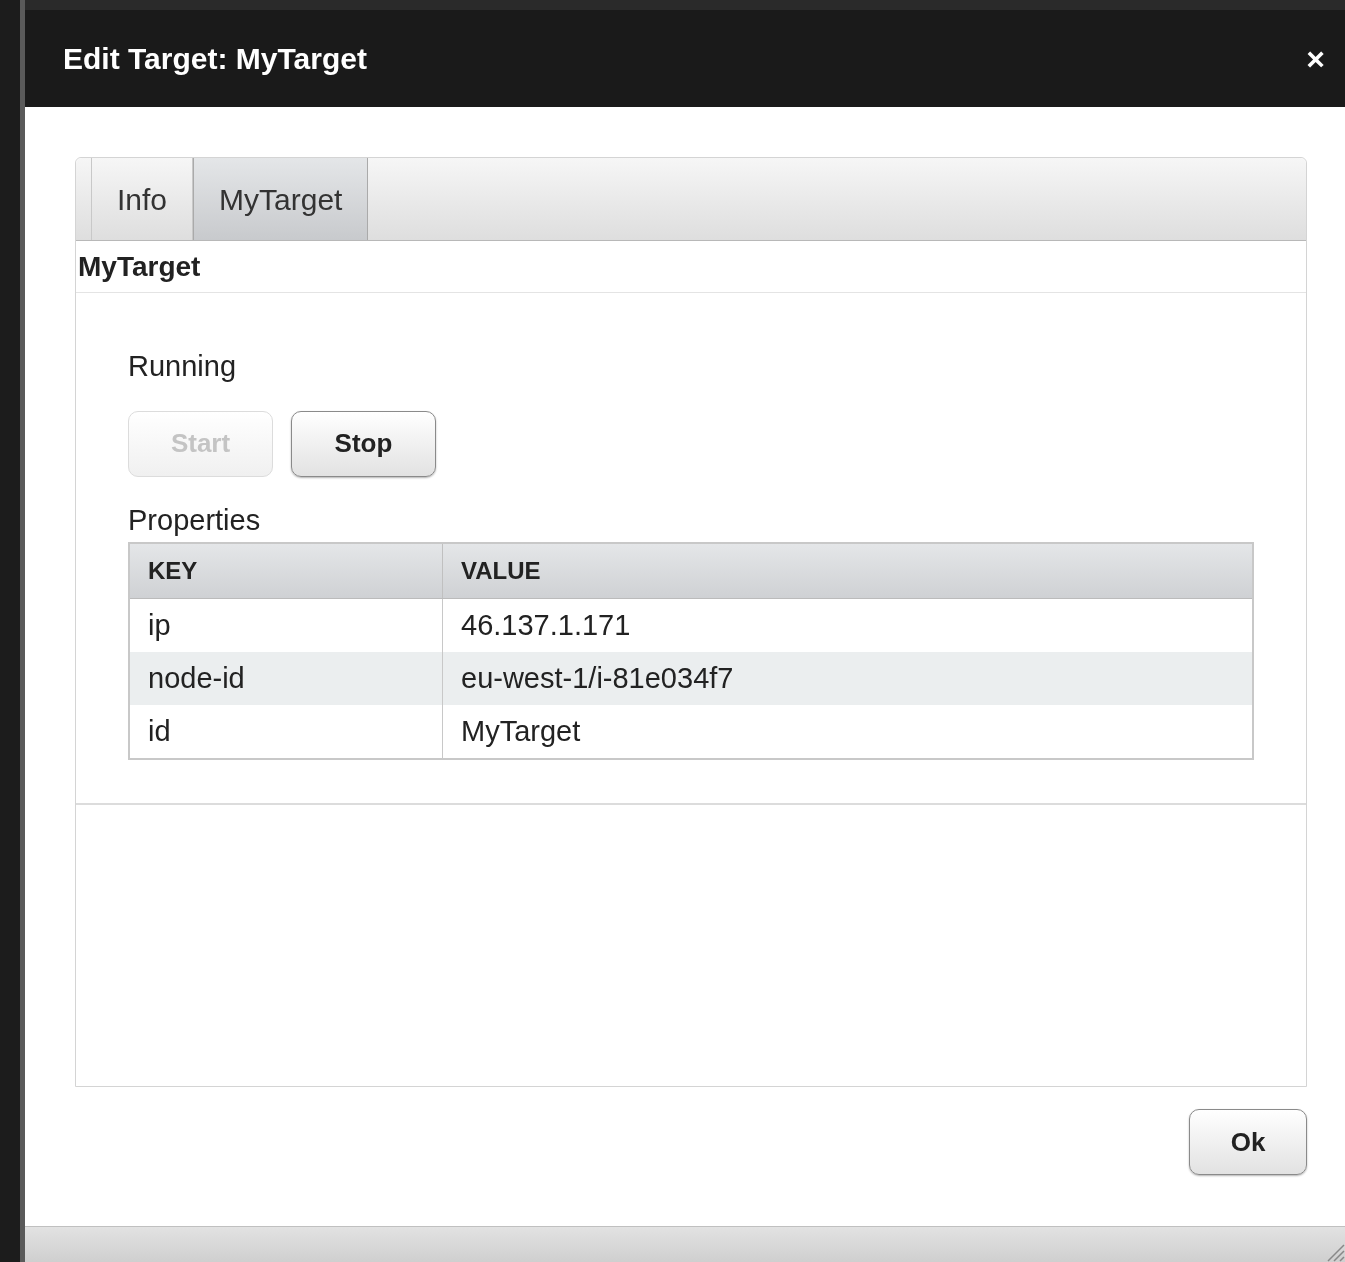 The height and width of the screenshot is (1262, 1345). I want to click on table-cell-text: eu-west-1/i-81e034f7, so click(597, 678).